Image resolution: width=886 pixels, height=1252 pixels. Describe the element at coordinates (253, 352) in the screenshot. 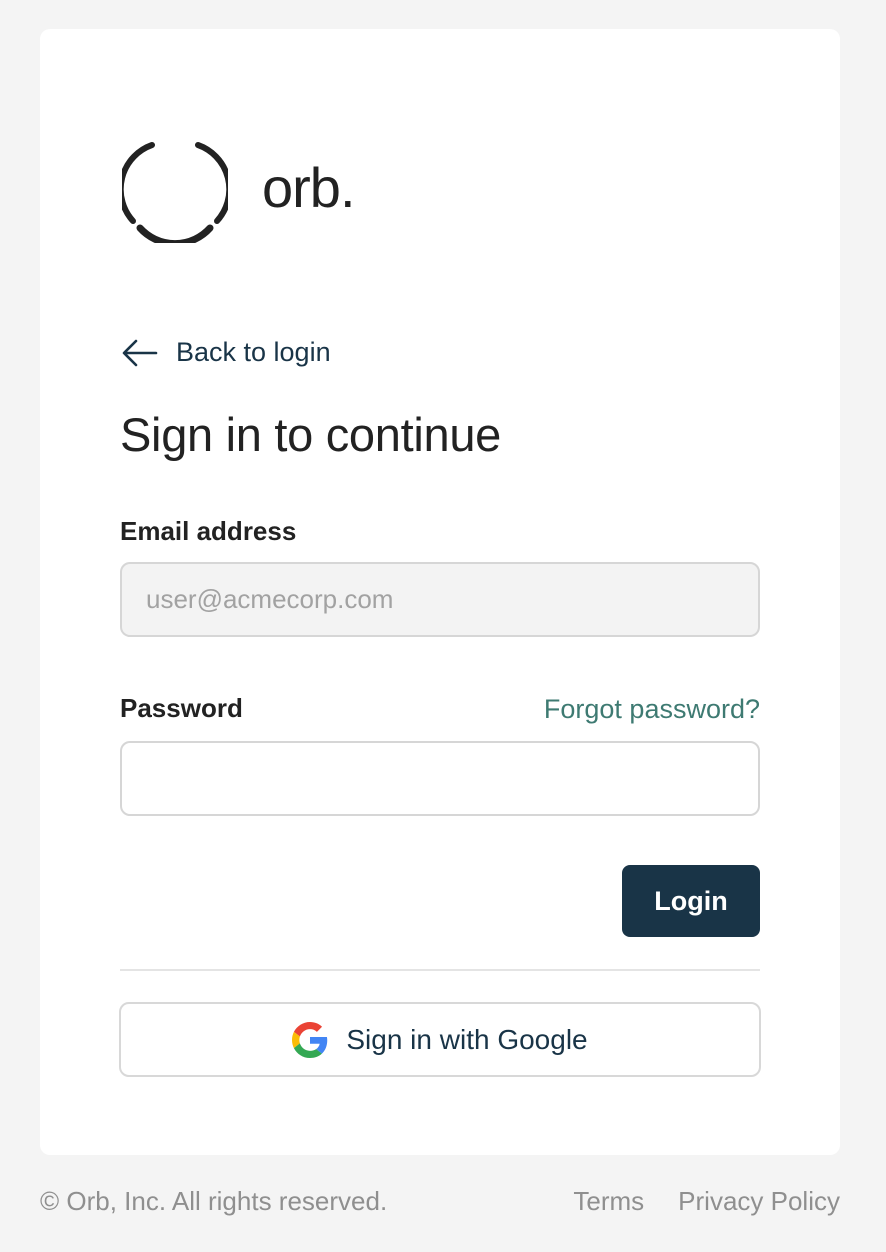

I see `back-to-login-label: Back to login` at that location.